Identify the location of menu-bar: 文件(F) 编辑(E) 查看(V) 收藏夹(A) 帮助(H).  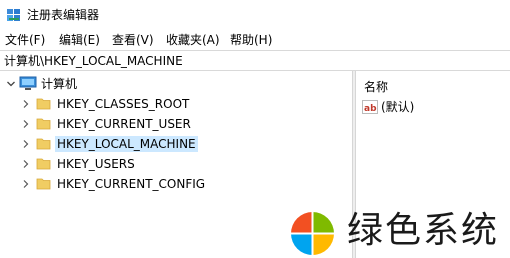
(255, 40).